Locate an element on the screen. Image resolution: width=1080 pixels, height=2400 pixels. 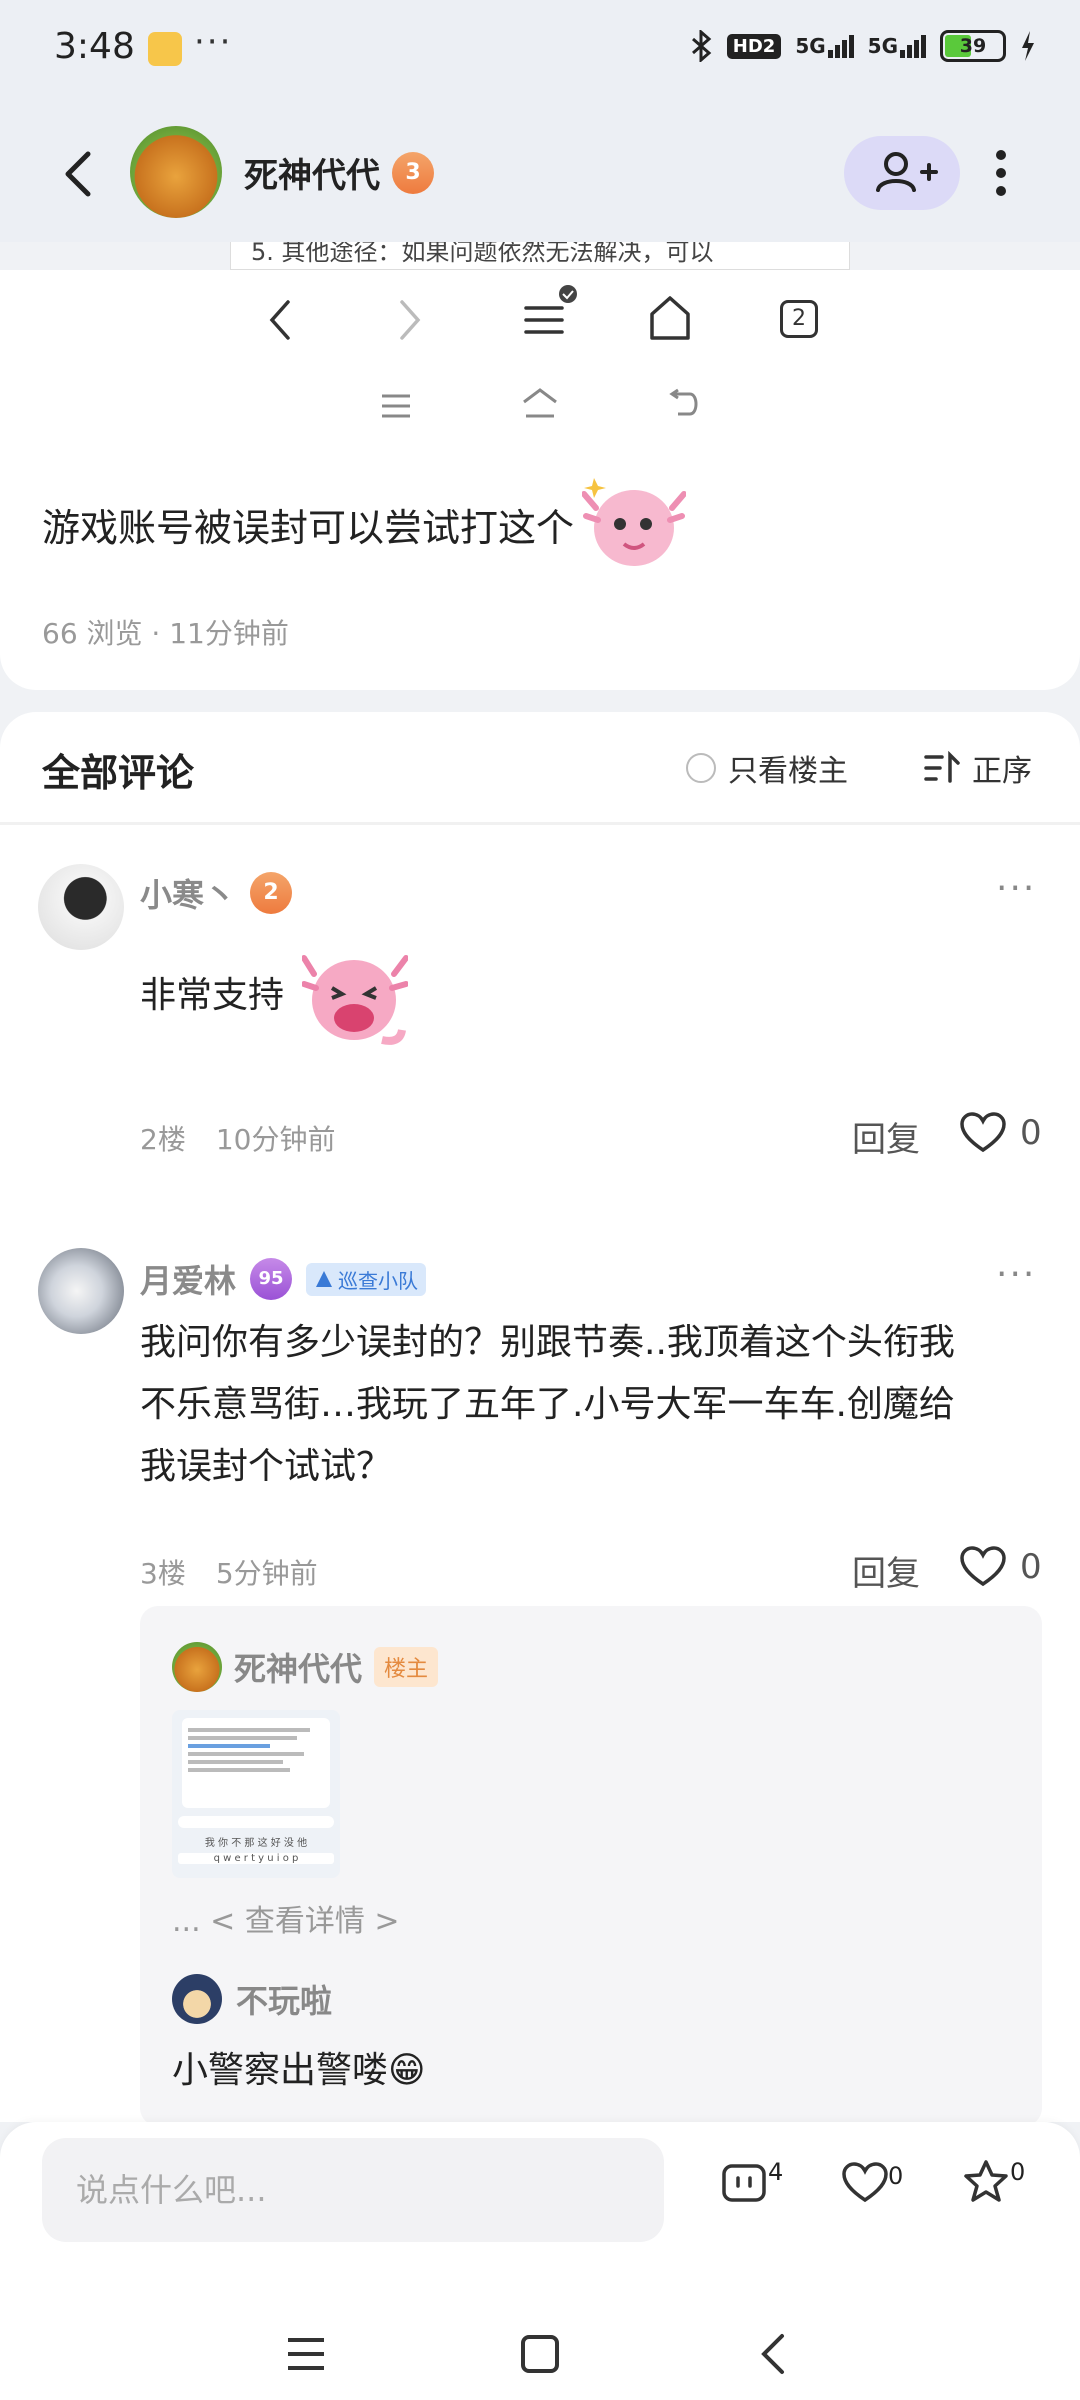
patrol-icon is located at coordinates (324, 1279).